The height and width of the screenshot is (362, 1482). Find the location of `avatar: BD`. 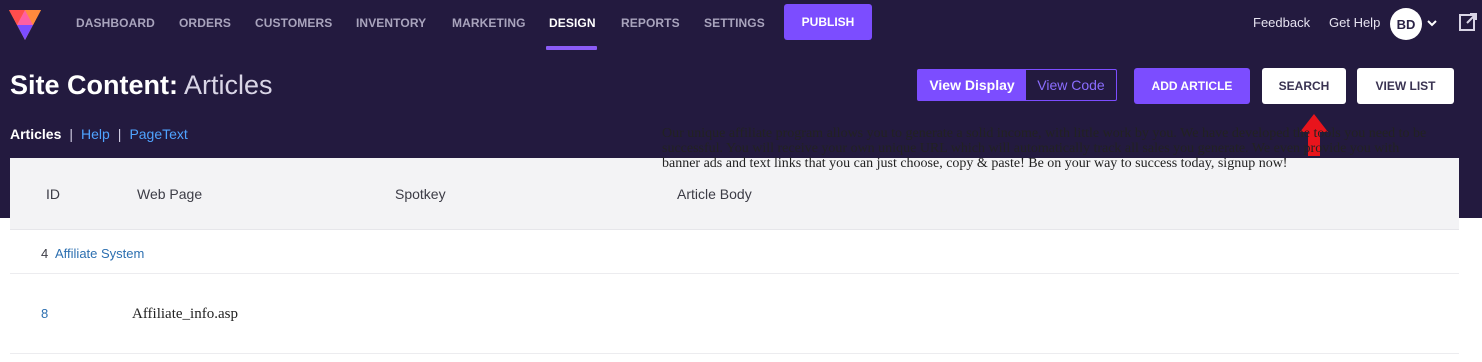

avatar: BD is located at coordinates (1406, 24).